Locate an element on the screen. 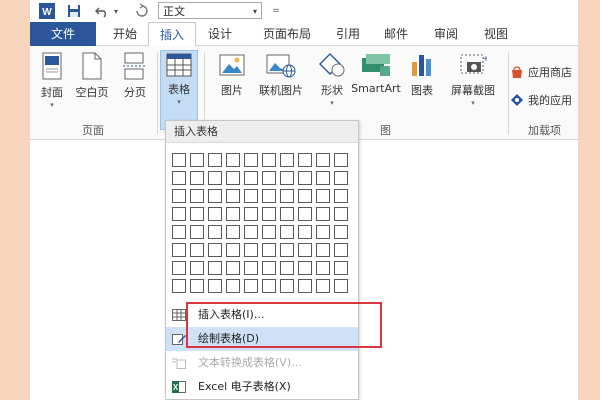 The height and width of the screenshot is (400, 600). undo-icon is located at coordinates (102, 11).